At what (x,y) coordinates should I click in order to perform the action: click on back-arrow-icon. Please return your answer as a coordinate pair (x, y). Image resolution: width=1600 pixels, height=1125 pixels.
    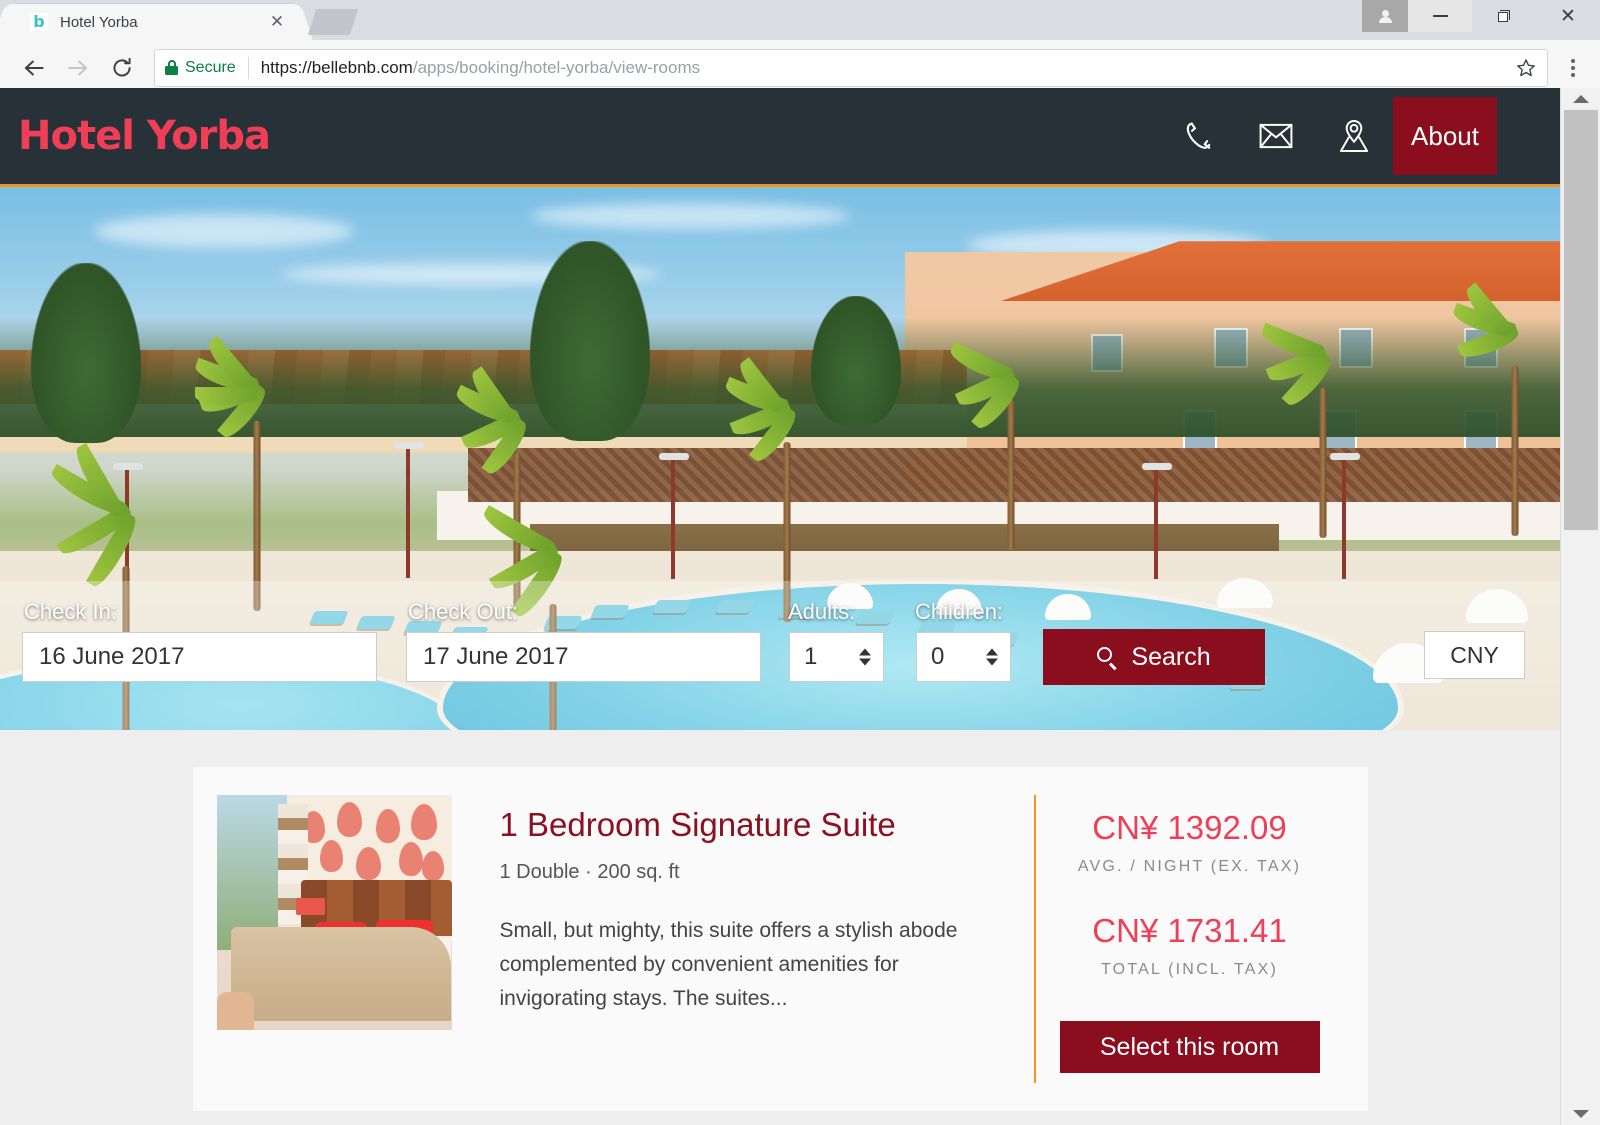
    Looking at the image, I should click on (34, 67).